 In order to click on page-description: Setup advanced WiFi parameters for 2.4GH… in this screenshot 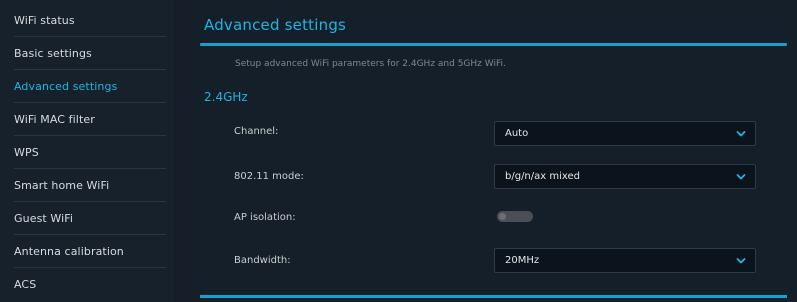, I will do `click(370, 64)`.